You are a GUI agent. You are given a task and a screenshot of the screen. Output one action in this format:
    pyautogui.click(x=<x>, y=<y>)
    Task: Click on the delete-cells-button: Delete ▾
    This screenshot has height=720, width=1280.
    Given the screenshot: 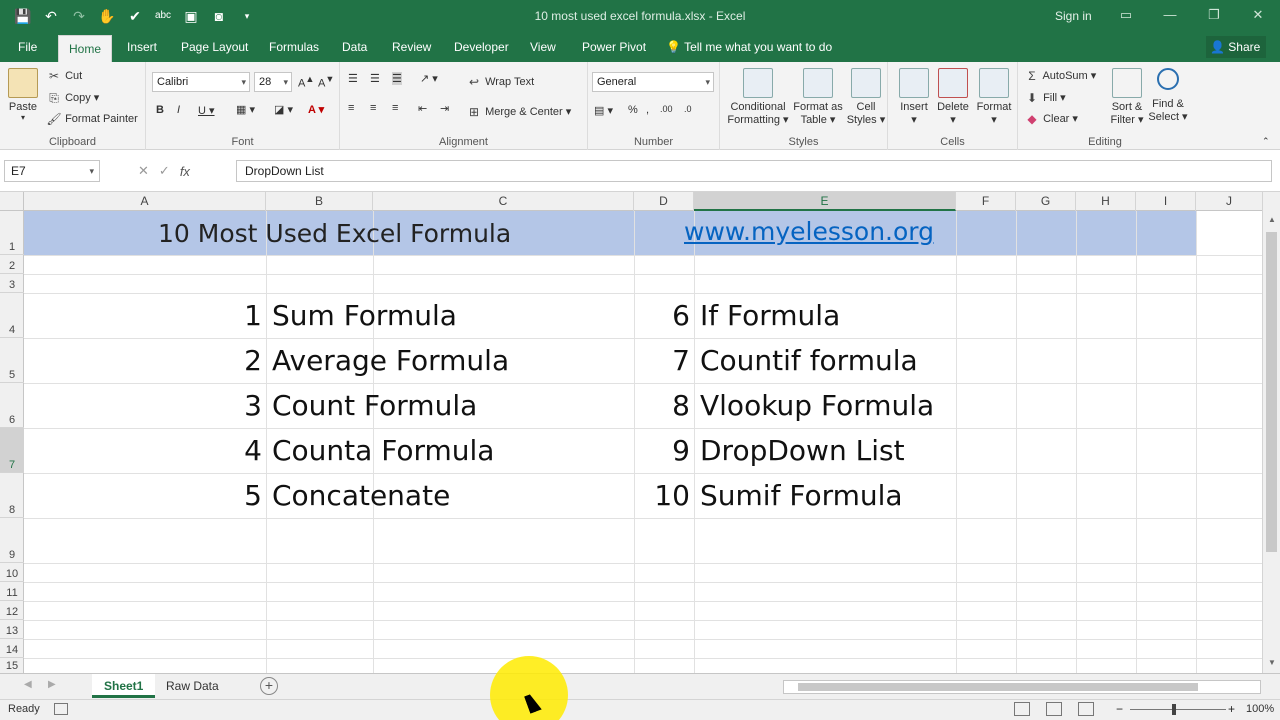 What is the action you would take?
    pyautogui.click(x=953, y=97)
    